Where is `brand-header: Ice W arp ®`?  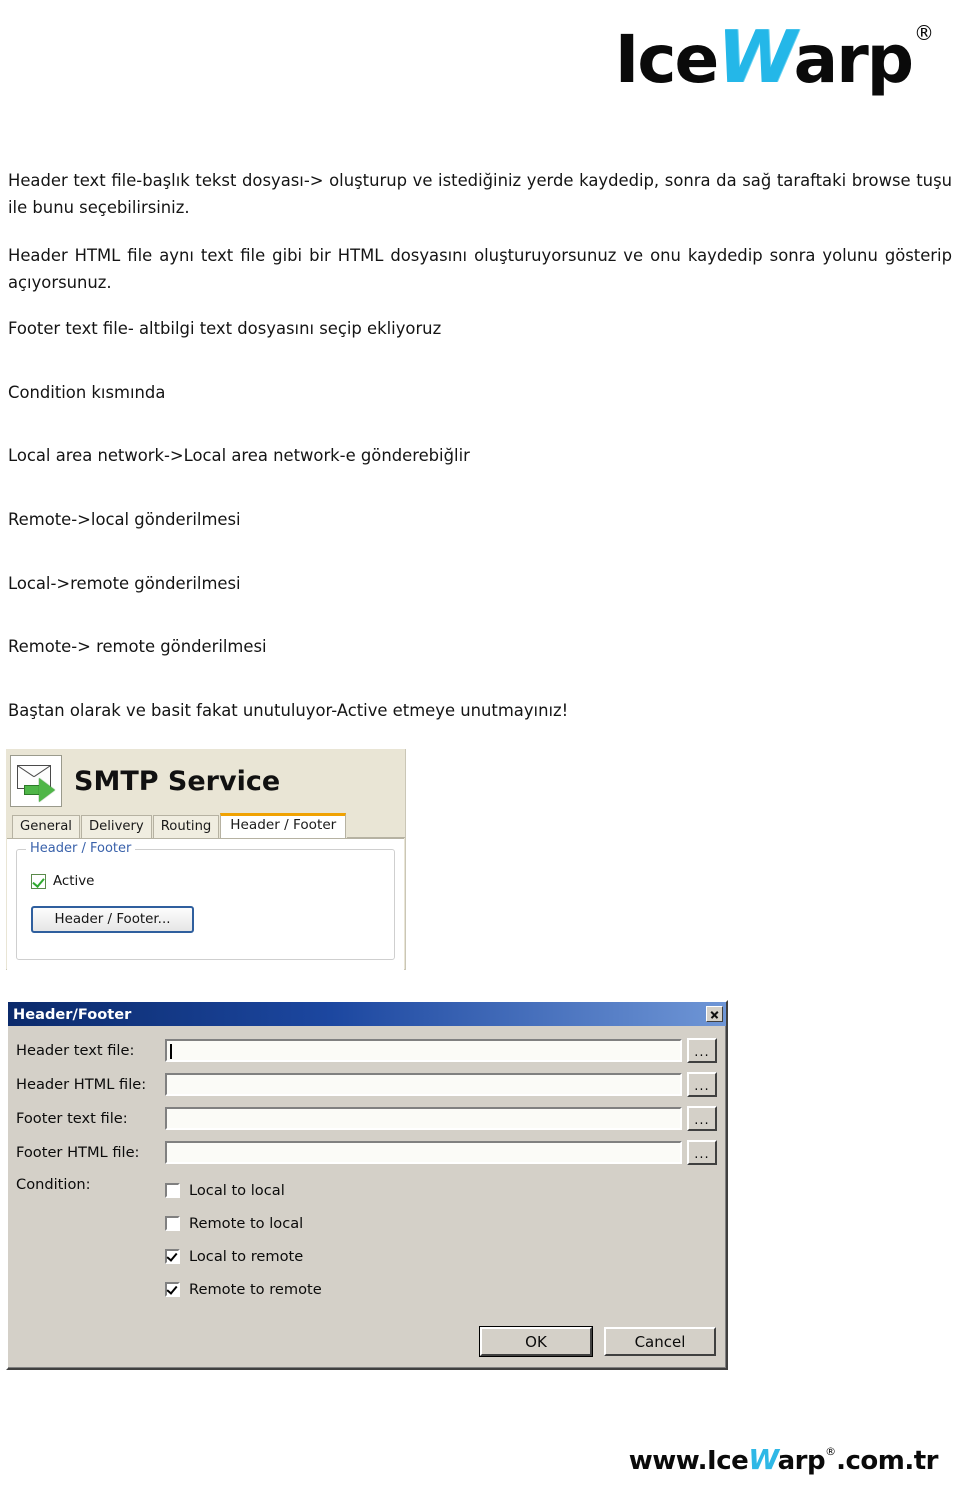 brand-header: Ice W arp ® is located at coordinates (774, 57).